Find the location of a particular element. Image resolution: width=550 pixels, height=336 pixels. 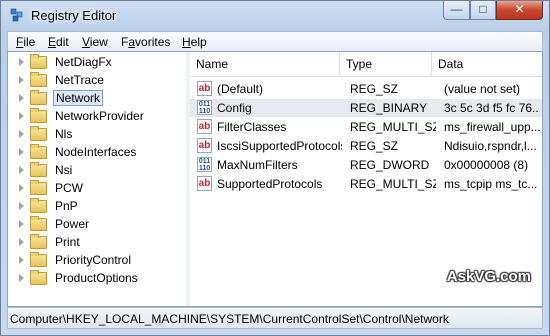

tree-item: Power is located at coordinates (97, 225).